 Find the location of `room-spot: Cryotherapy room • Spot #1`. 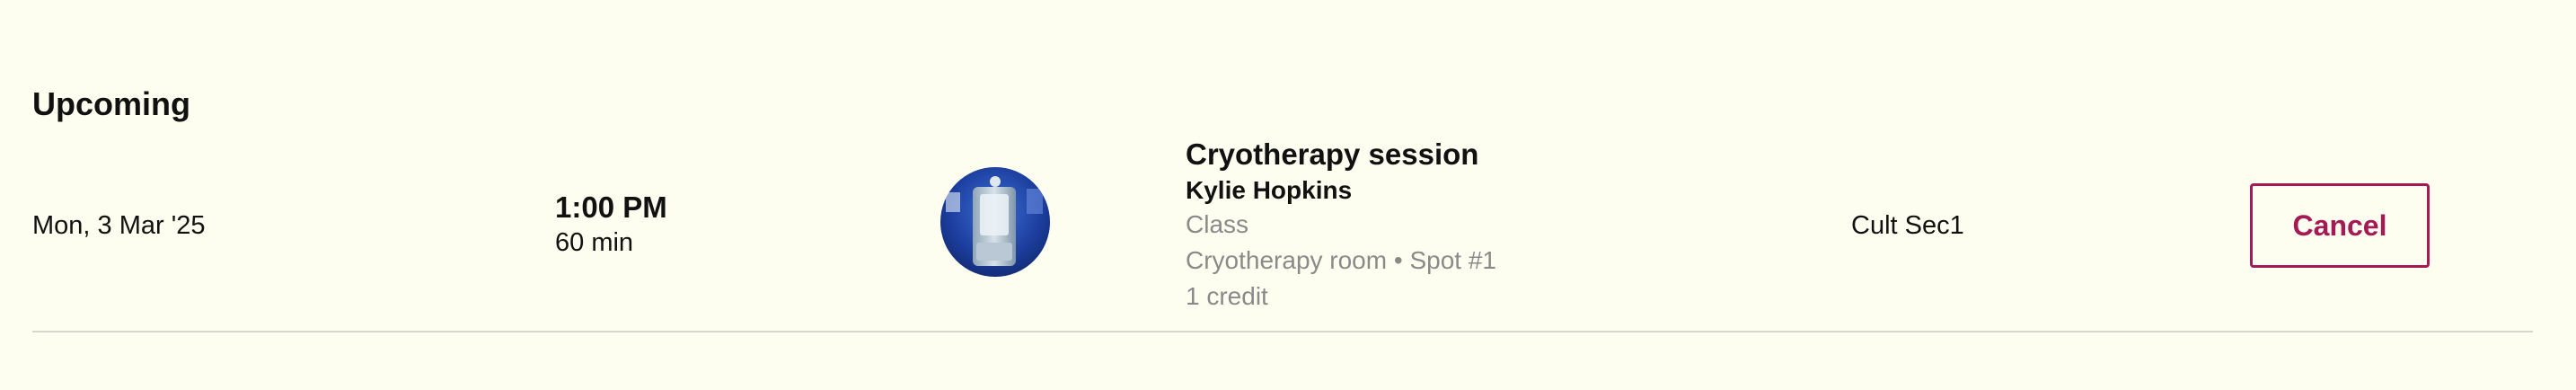

room-spot: Cryotherapy room • Spot #1 is located at coordinates (1341, 260).